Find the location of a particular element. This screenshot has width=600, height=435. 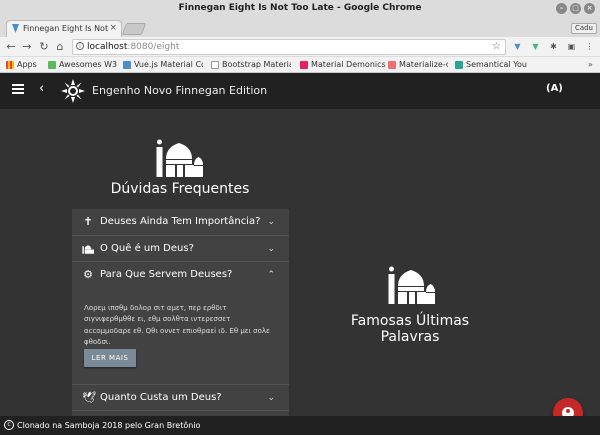

close-tab-icon: × is located at coordinates (113, 28).